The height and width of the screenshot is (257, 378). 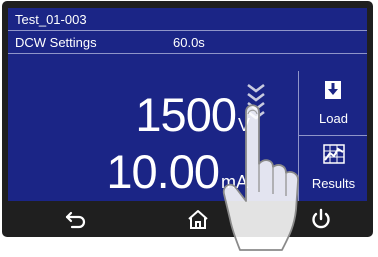 What do you see at coordinates (198, 219) in the screenshot?
I see `home-icon` at bounding box center [198, 219].